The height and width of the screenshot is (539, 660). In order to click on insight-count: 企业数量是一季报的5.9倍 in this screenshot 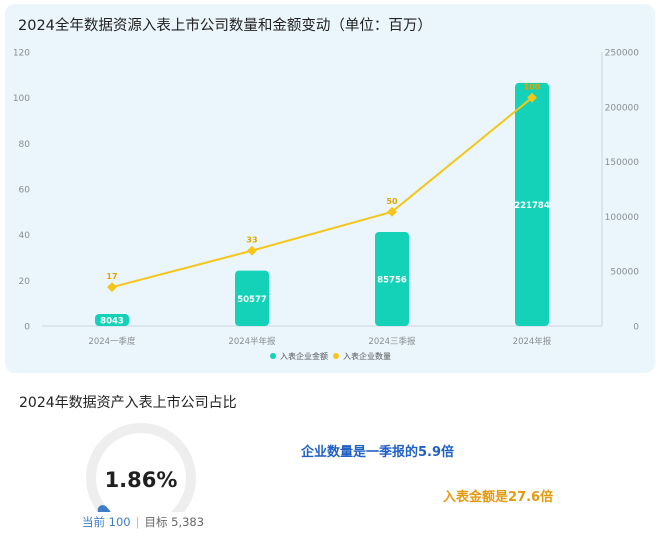, I will do `click(378, 452)`.